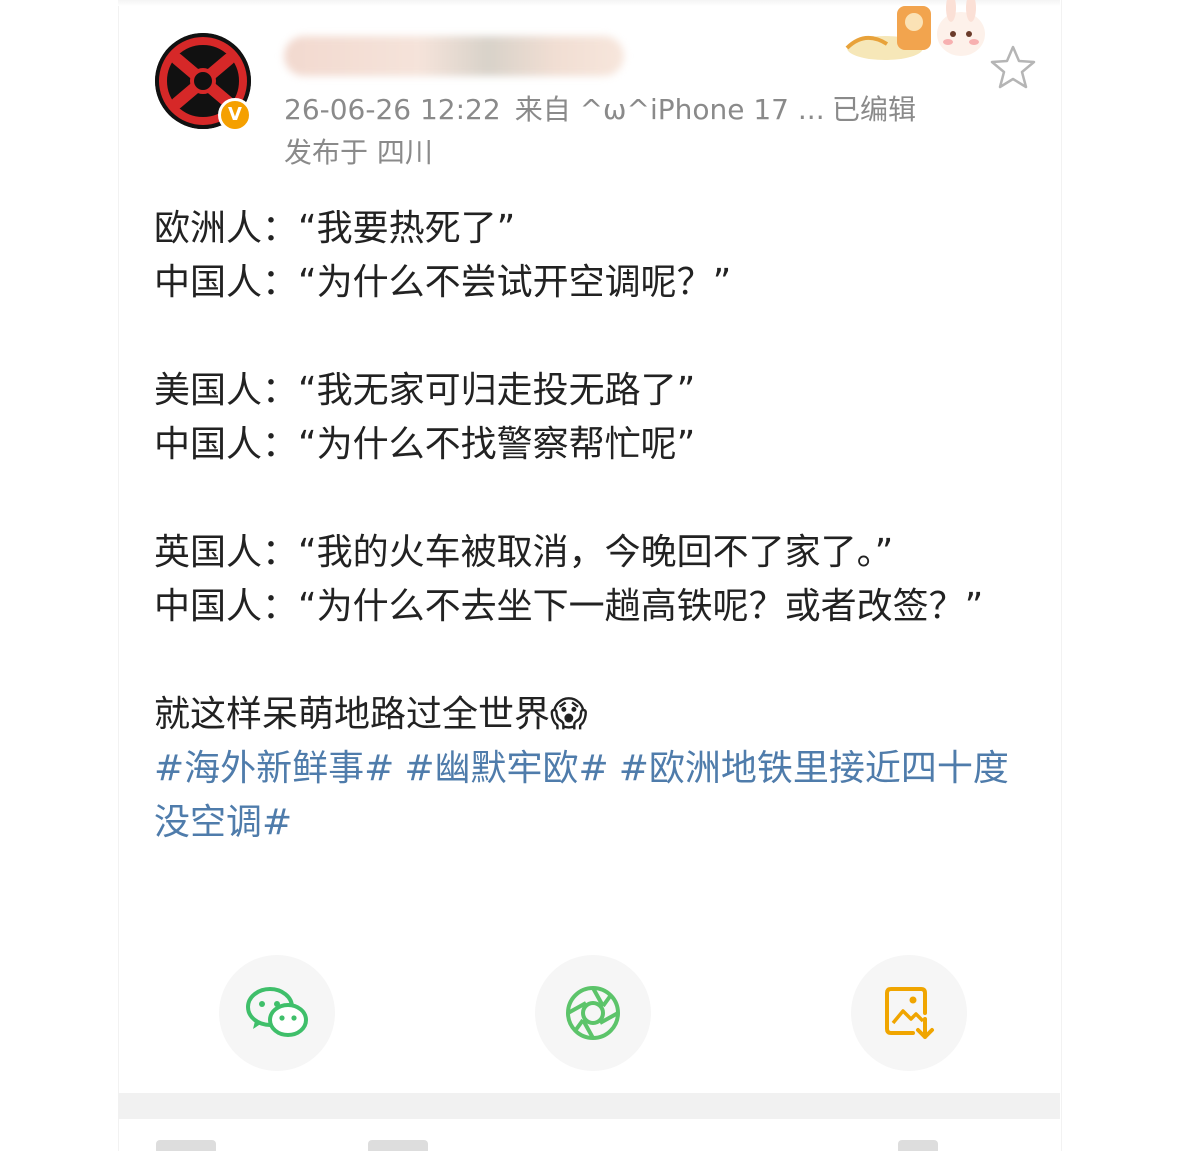 The height and width of the screenshot is (1151, 1179). I want to click on hashtag-link: #幽默牢欧#, so click(506, 768).